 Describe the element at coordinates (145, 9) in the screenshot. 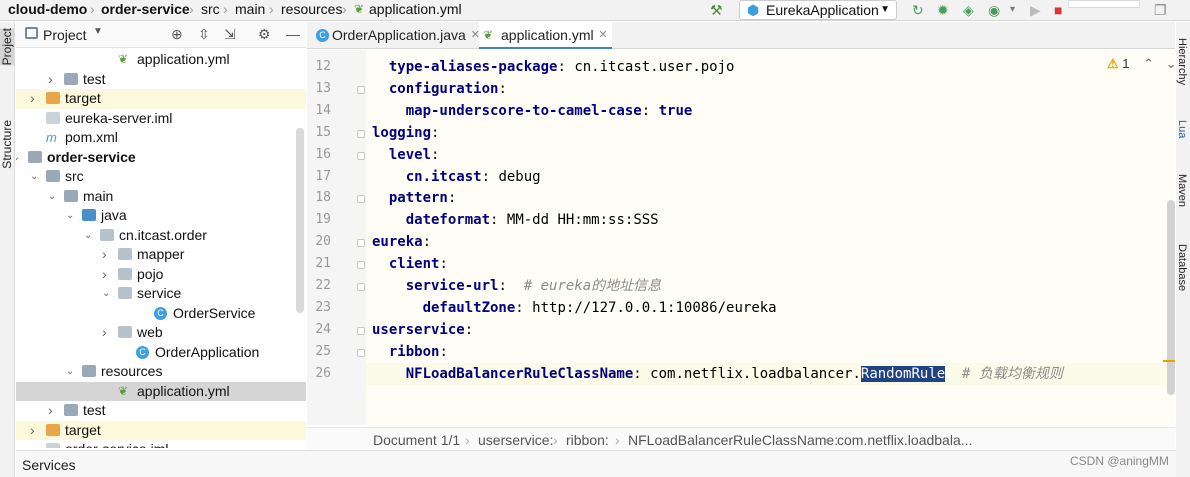

I see `breadcrumb-module: order-service` at that location.